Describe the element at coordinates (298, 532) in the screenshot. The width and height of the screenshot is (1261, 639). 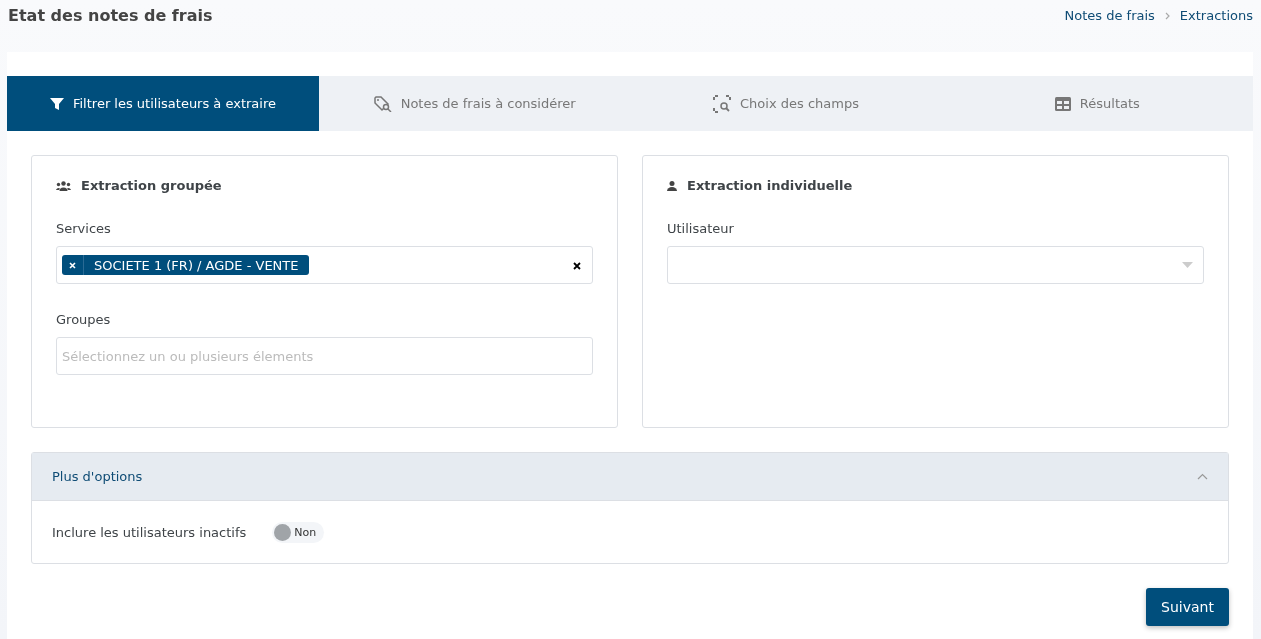
I see `toggle-switch: Non` at that location.